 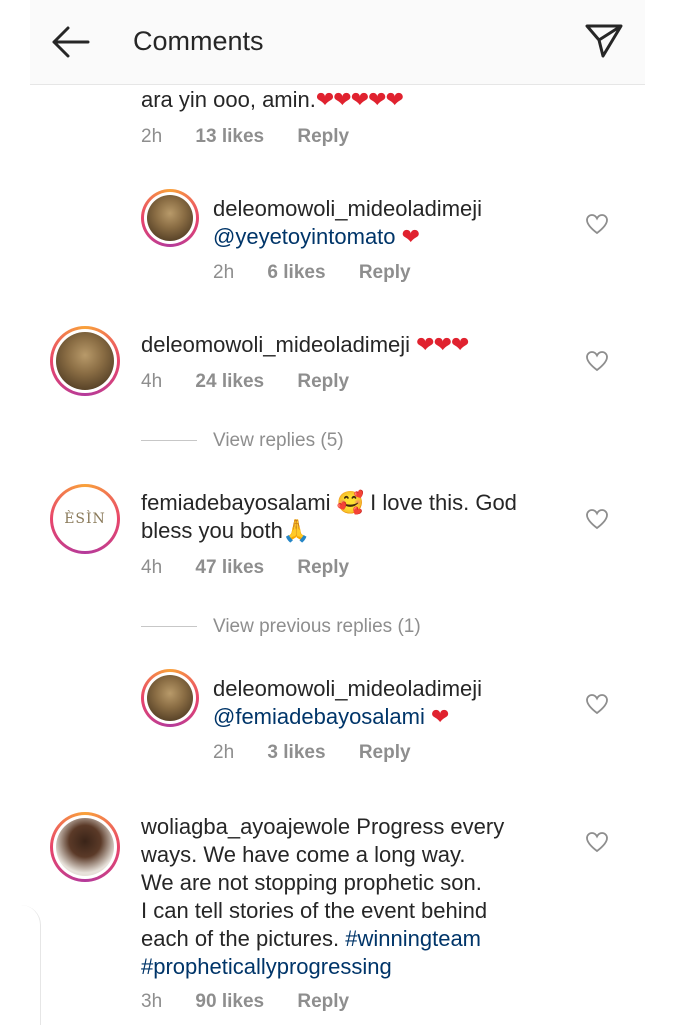 What do you see at coordinates (229, 381) in the screenshot?
I see `likes-count: 24 likes` at bounding box center [229, 381].